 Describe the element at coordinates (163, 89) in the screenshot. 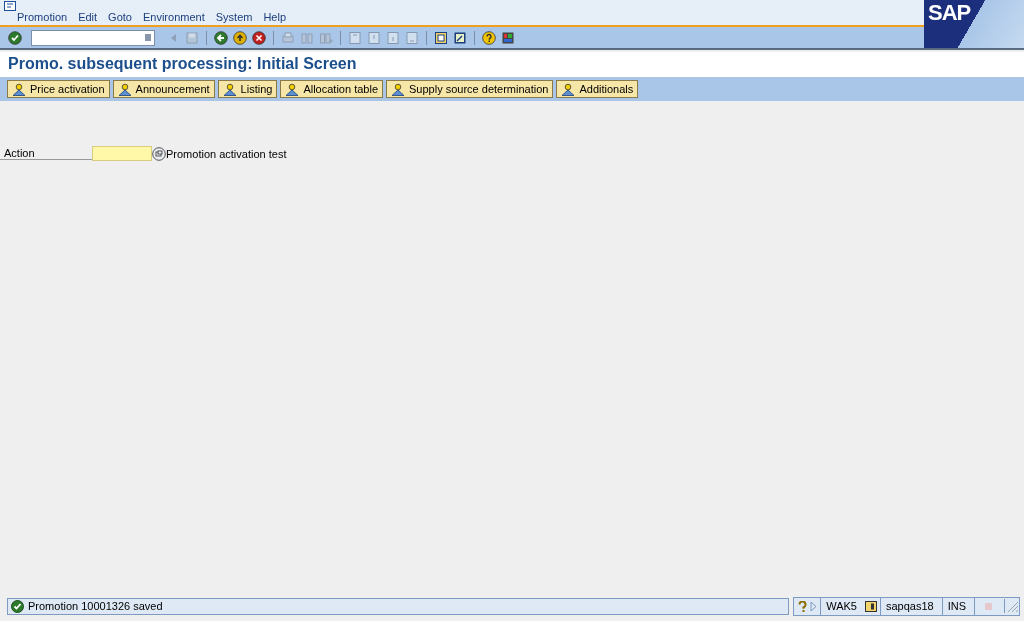

I see `app-toolbar-button: Announcement` at that location.